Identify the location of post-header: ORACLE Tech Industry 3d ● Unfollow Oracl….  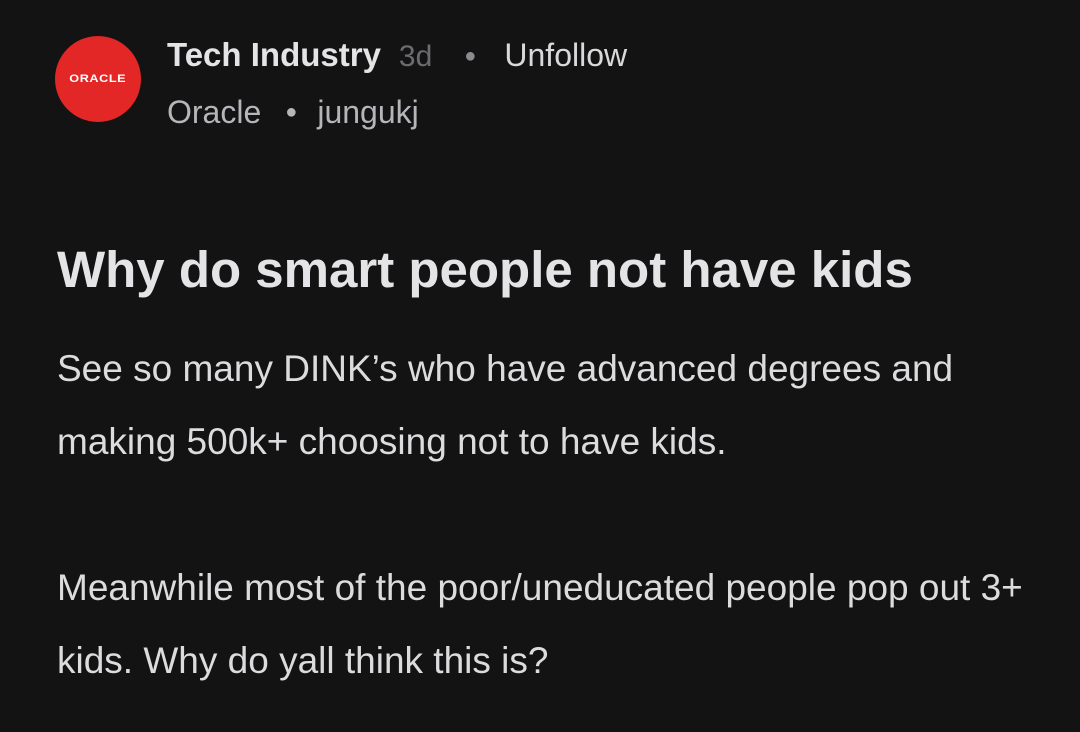
(341, 83).